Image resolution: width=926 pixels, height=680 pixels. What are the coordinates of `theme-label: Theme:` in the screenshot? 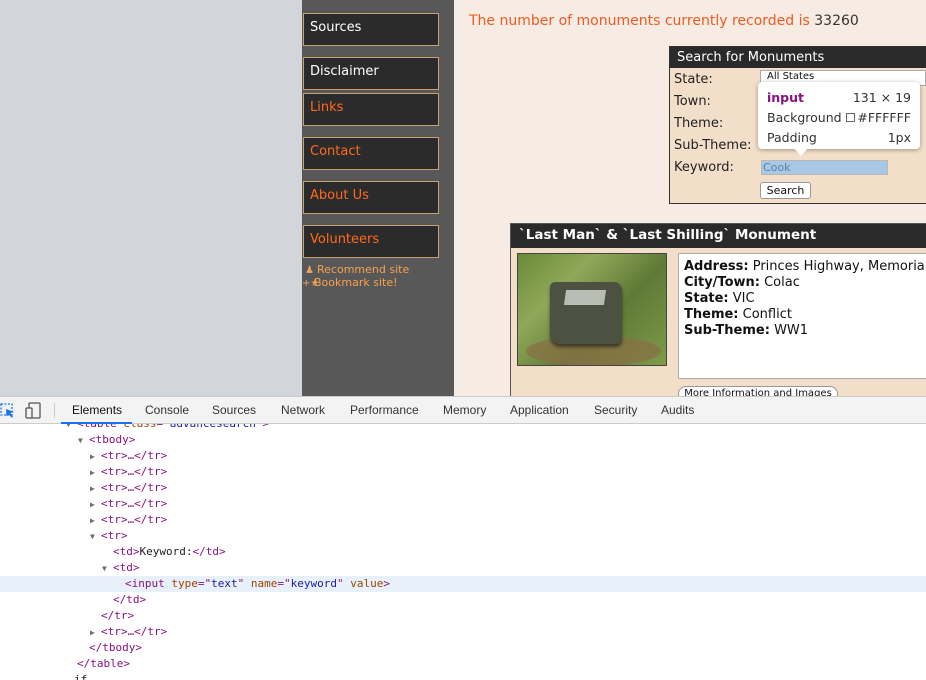 It's located at (699, 123).